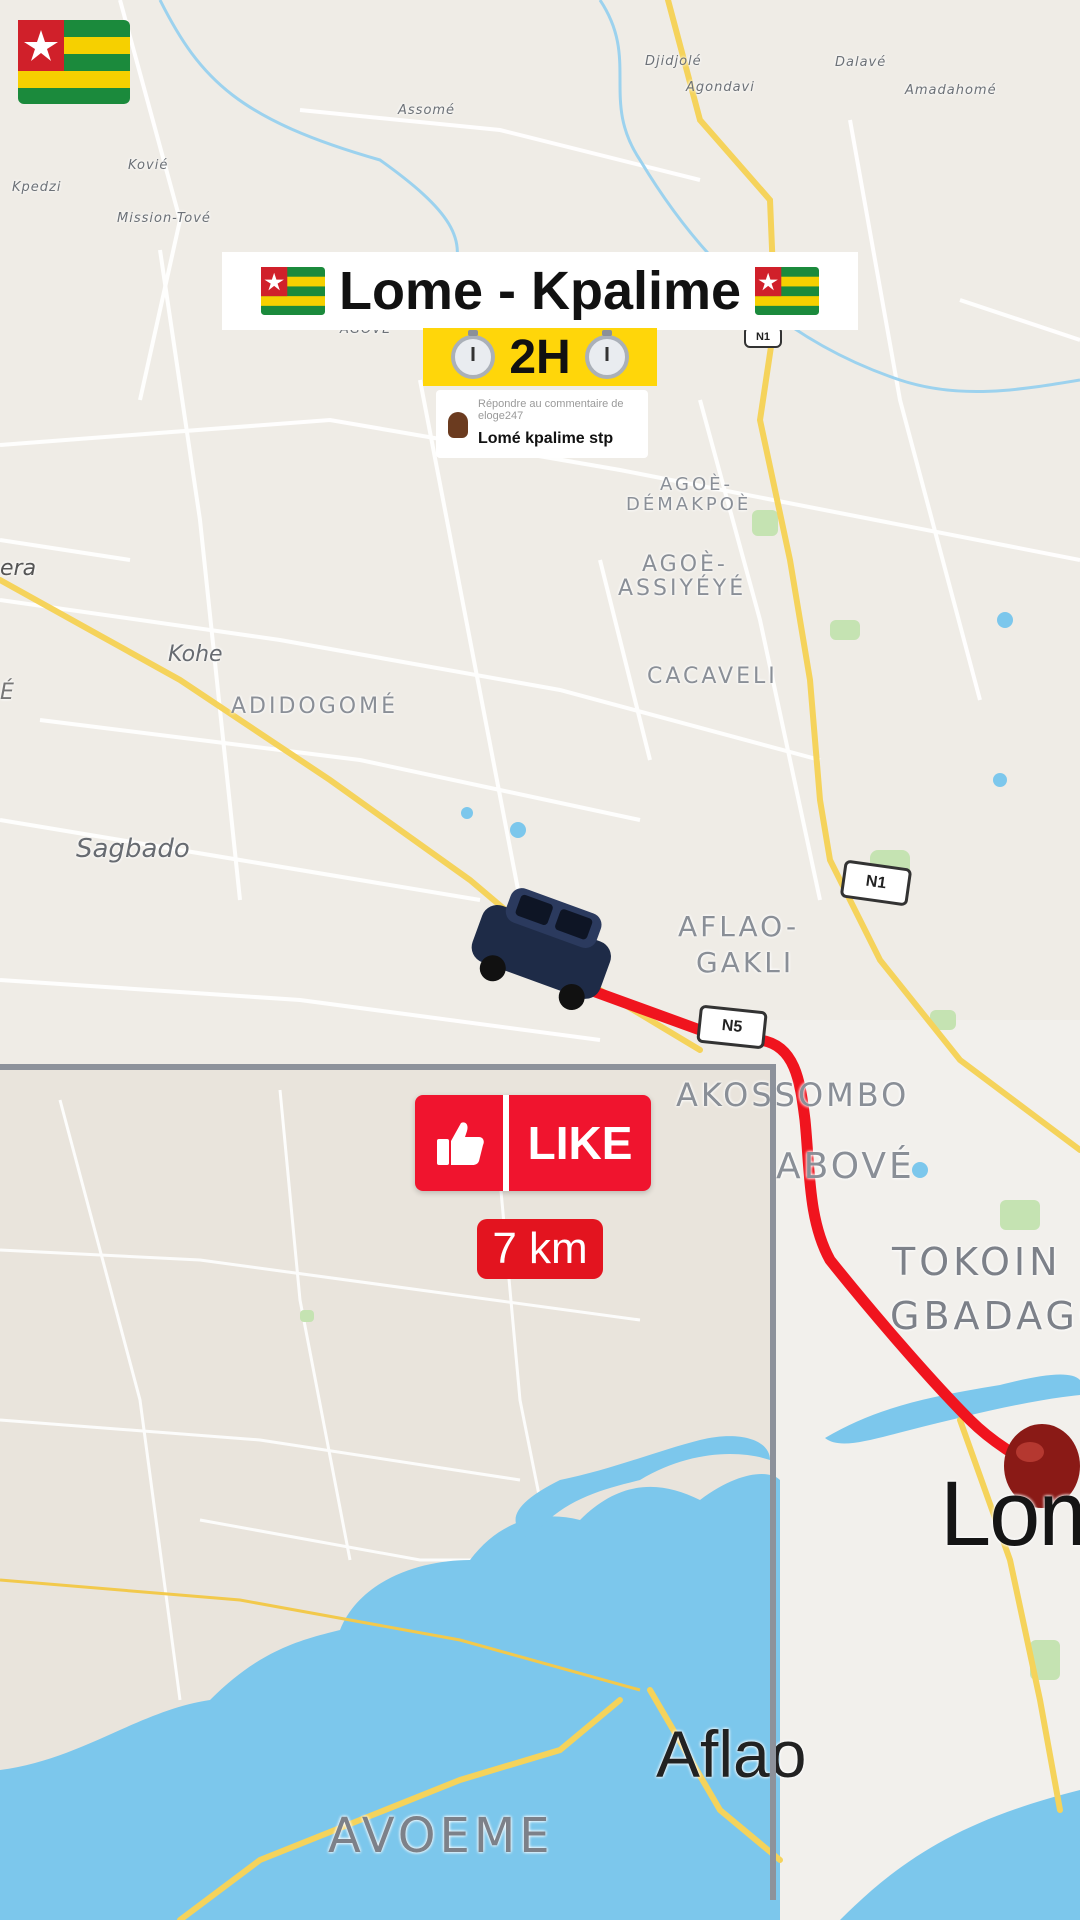  Describe the element at coordinates (148, 165) in the screenshot. I see `label-kovie: Kovié` at that location.